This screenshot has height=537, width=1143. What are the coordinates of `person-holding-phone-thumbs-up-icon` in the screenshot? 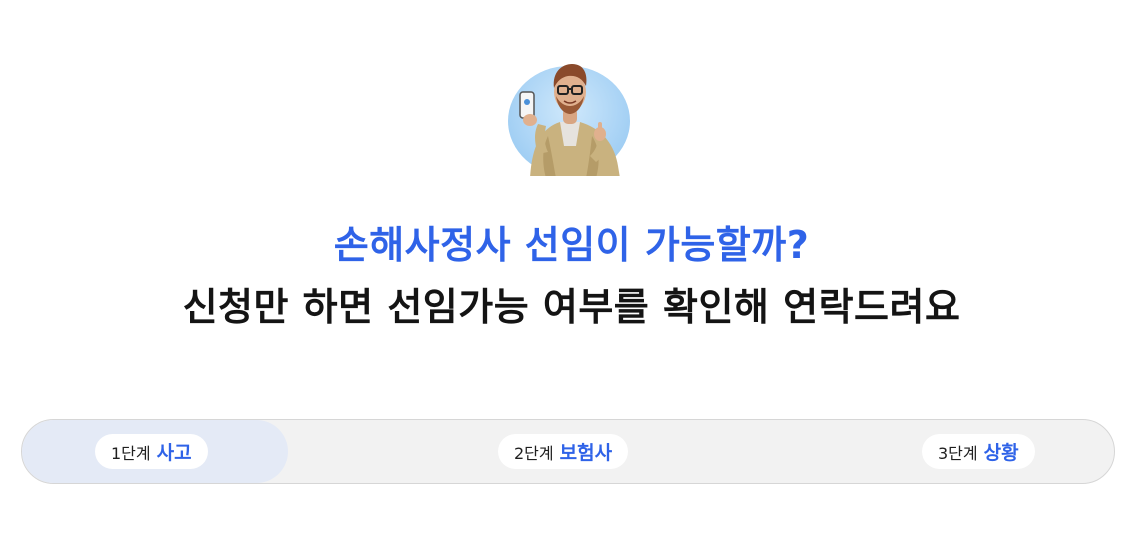 It's located at (569, 120).